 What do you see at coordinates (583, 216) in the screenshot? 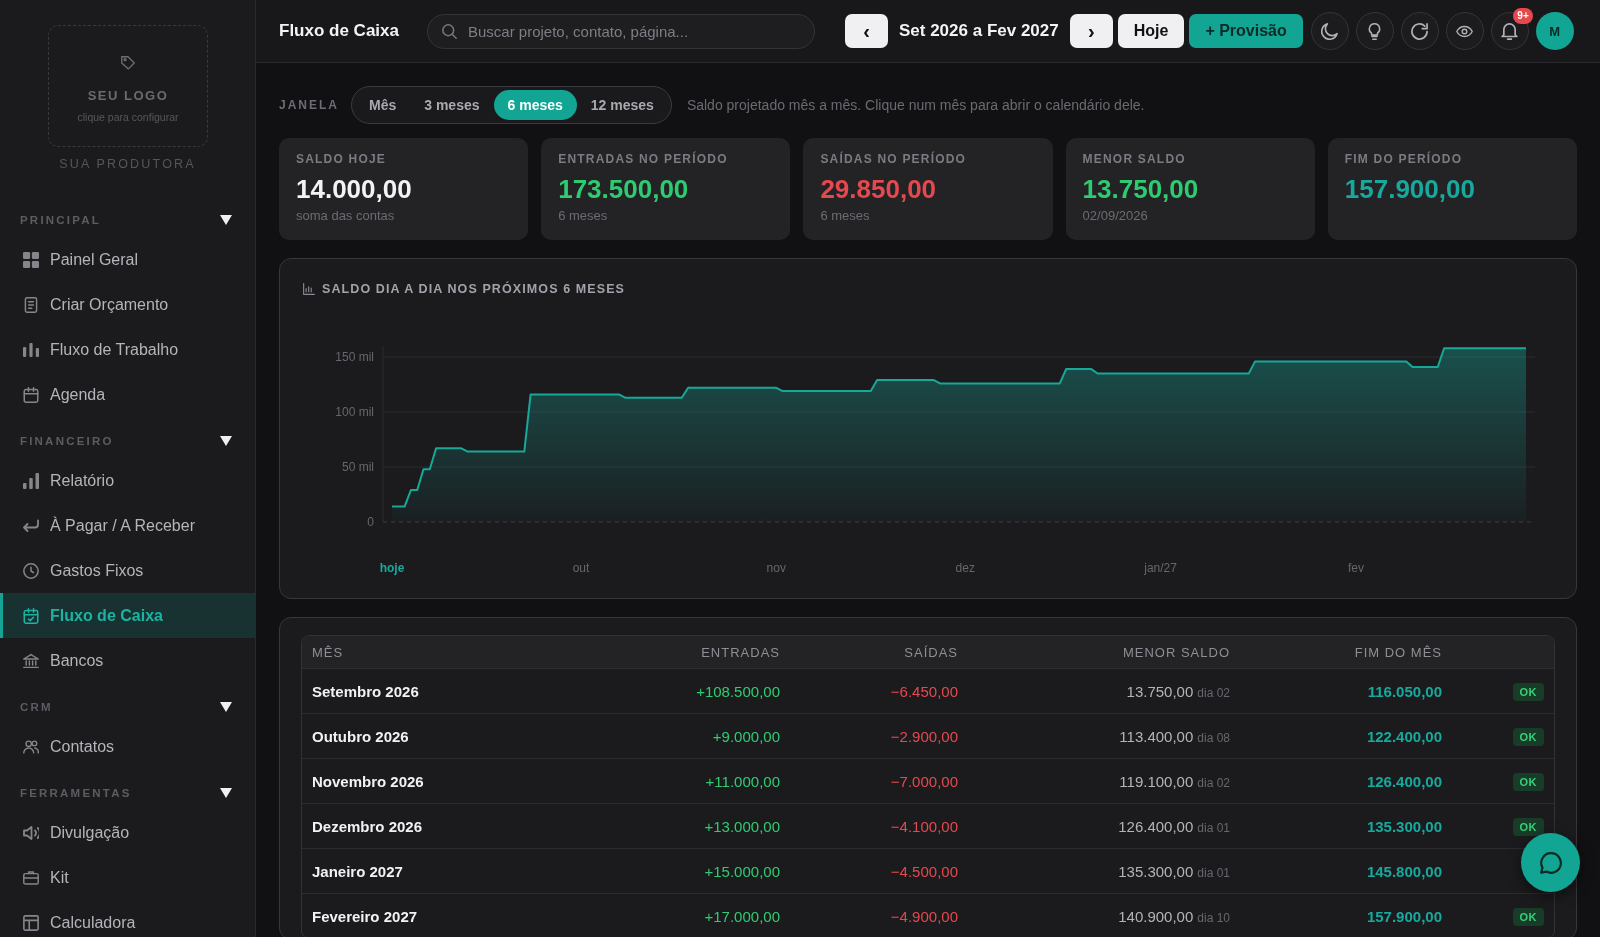
I see `card-note: 6 meses` at bounding box center [583, 216].